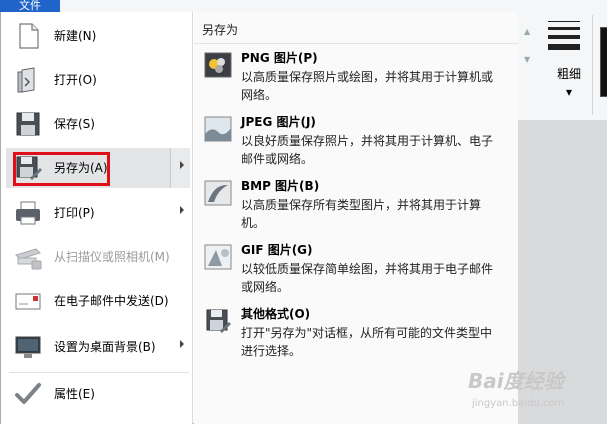 The image size is (607, 424). Describe the element at coordinates (98, 394) in the screenshot. I see `menu-item-properties: 属性(E)` at that location.